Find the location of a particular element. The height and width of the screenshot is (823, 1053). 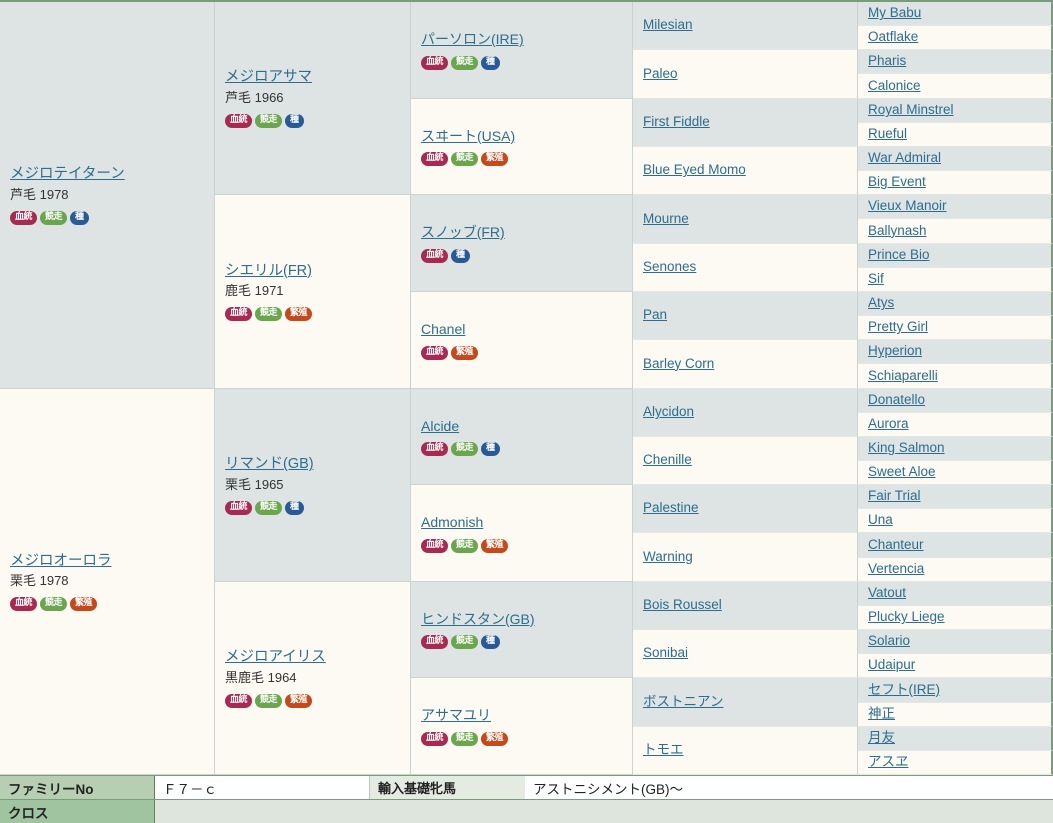

horse-name-link: Donatello is located at coordinates (896, 400).